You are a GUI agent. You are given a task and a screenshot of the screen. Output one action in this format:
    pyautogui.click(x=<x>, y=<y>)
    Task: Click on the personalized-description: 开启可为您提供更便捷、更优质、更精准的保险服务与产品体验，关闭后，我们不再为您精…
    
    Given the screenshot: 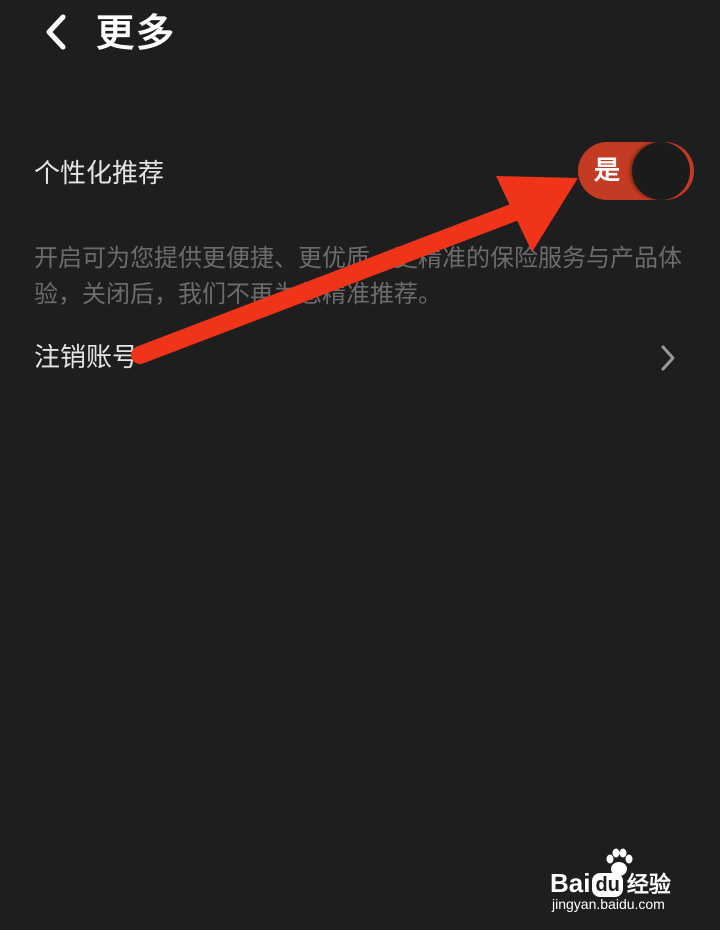 What is the action you would take?
    pyautogui.click(x=358, y=276)
    